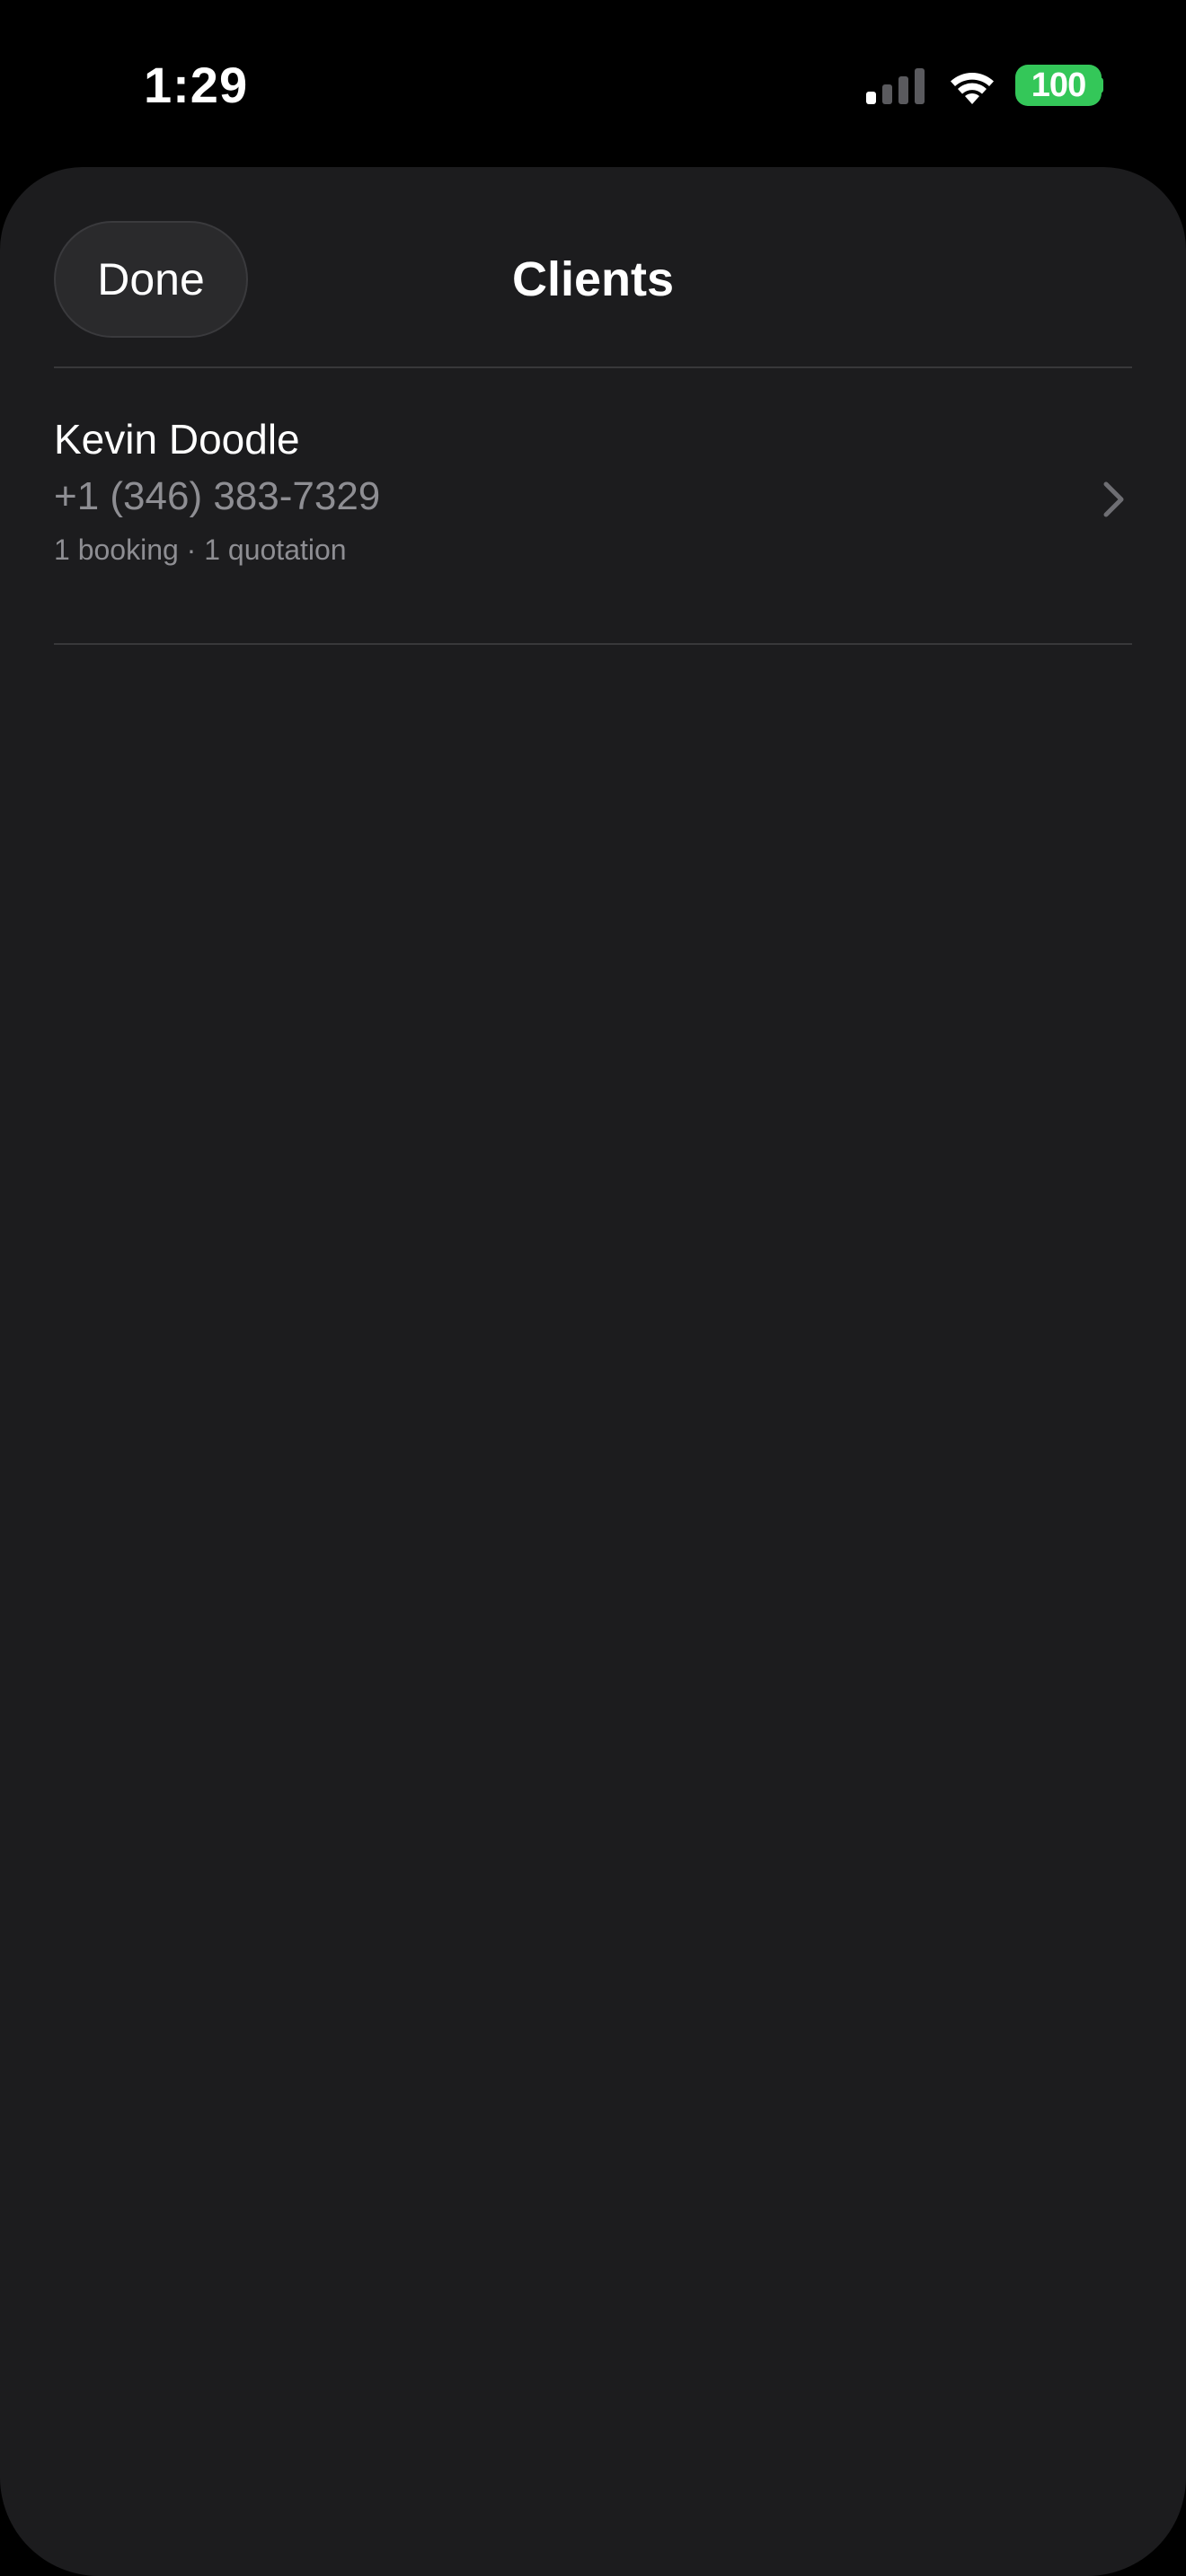 This screenshot has width=1186, height=2576. What do you see at coordinates (895, 86) in the screenshot?
I see `cellular-signal-icon` at bounding box center [895, 86].